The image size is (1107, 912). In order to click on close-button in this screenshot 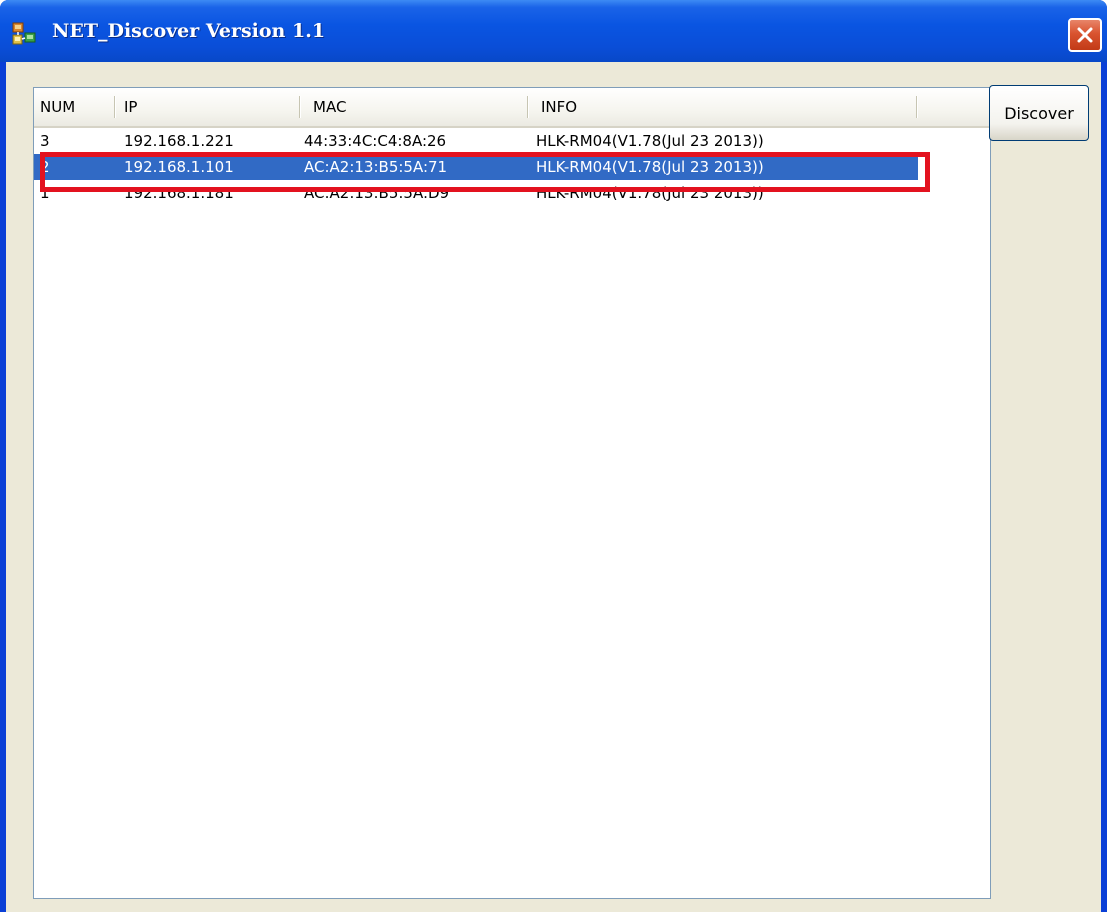, I will do `click(1085, 35)`.